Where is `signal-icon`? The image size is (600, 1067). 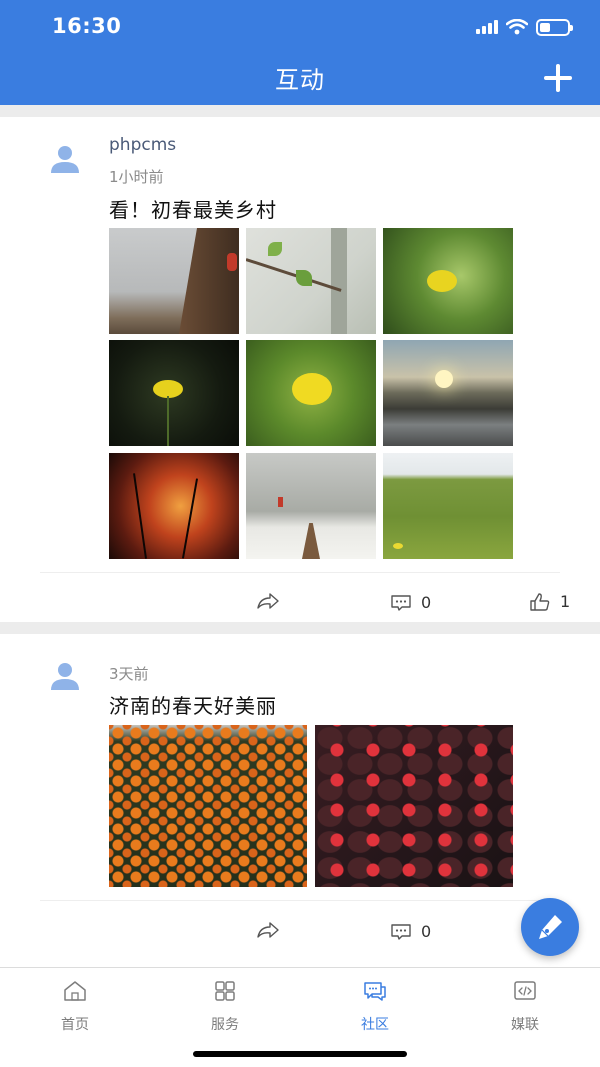
signal-icon is located at coordinates (487, 27).